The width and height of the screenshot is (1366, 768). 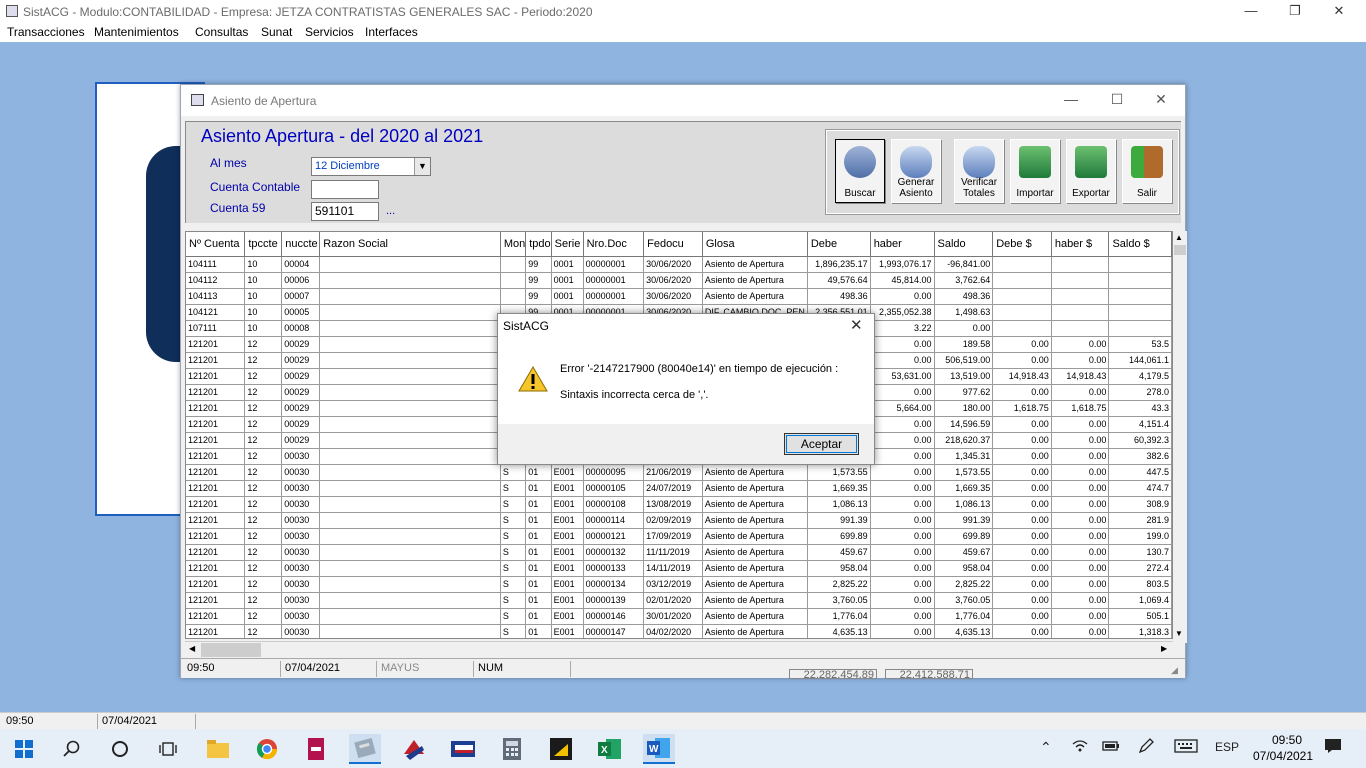 I want to click on search-icon, so click(x=72, y=749).